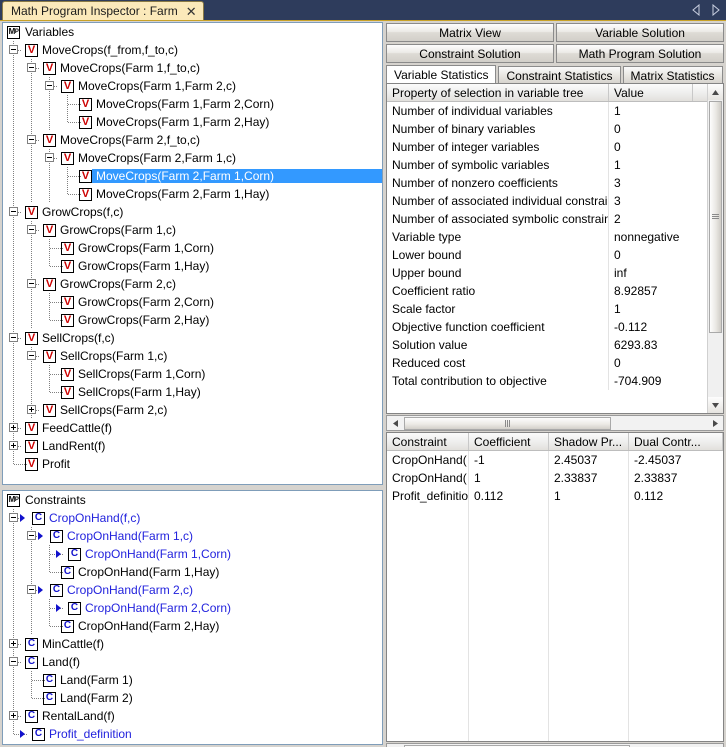 The width and height of the screenshot is (726, 747). Describe the element at coordinates (192, 68) in the screenshot. I see `tree-node: V MoveCrops(Farm 1,f_to,c)` at that location.